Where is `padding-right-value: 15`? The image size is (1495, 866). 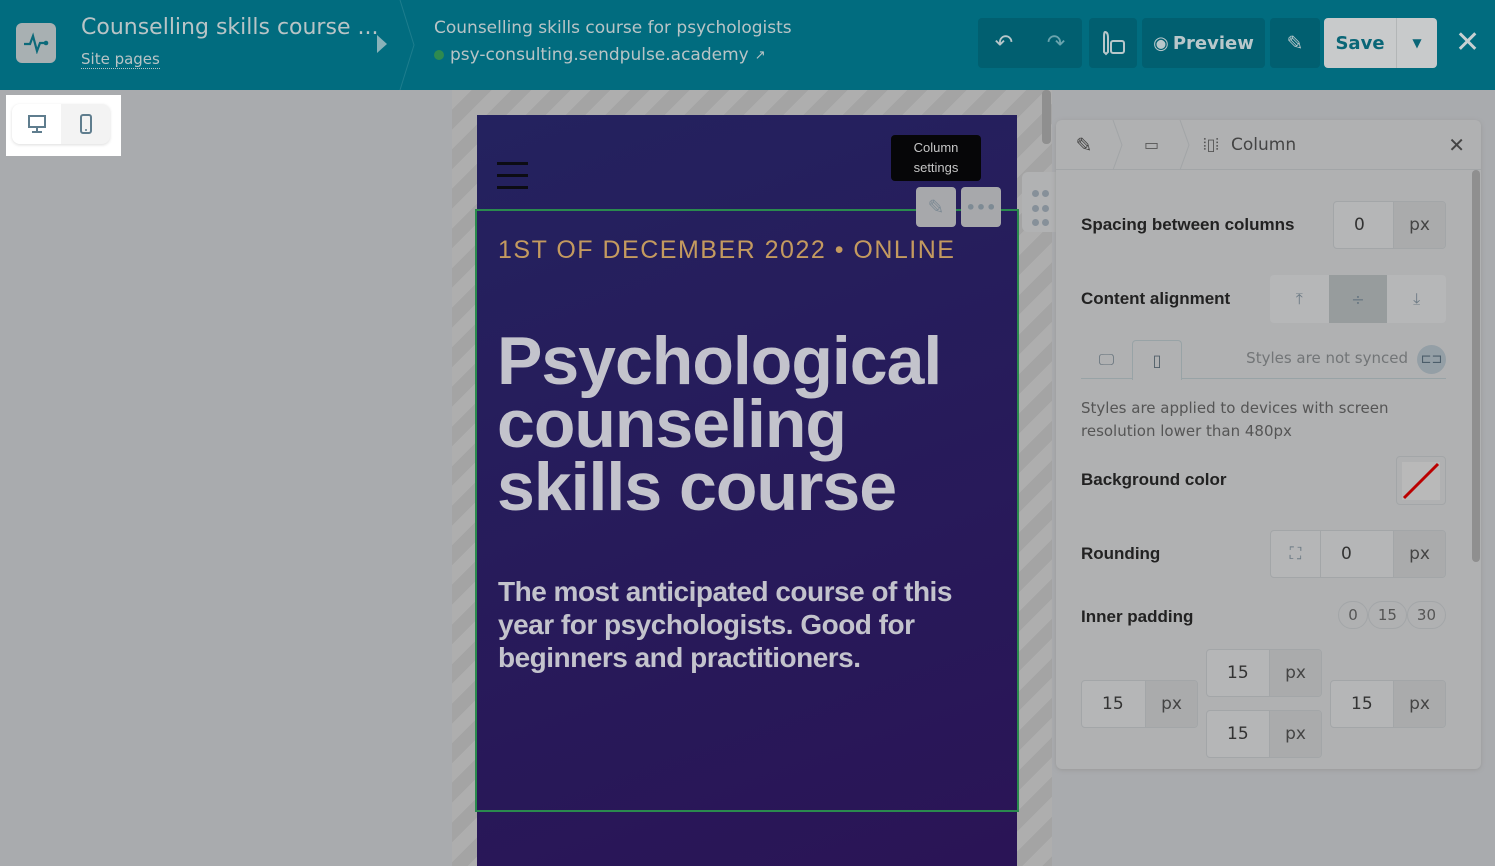
padding-right-value: 15 is located at coordinates (1362, 704).